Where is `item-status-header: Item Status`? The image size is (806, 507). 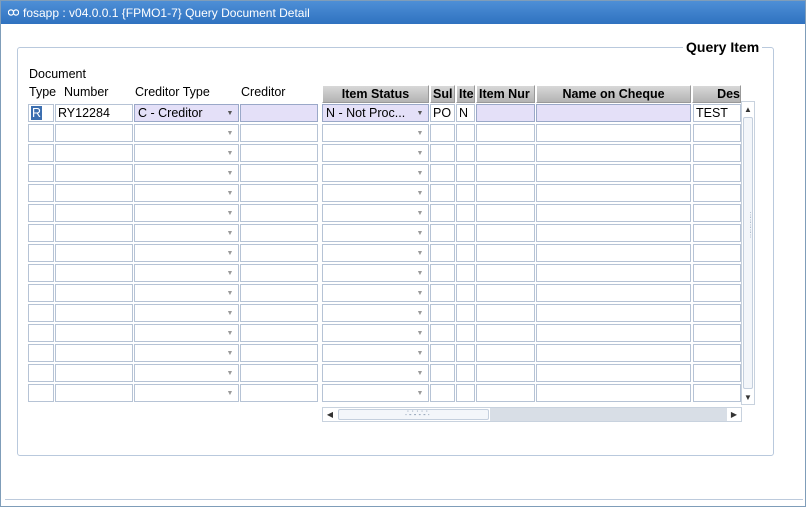 item-status-header: Item Status is located at coordinates (375, 94).